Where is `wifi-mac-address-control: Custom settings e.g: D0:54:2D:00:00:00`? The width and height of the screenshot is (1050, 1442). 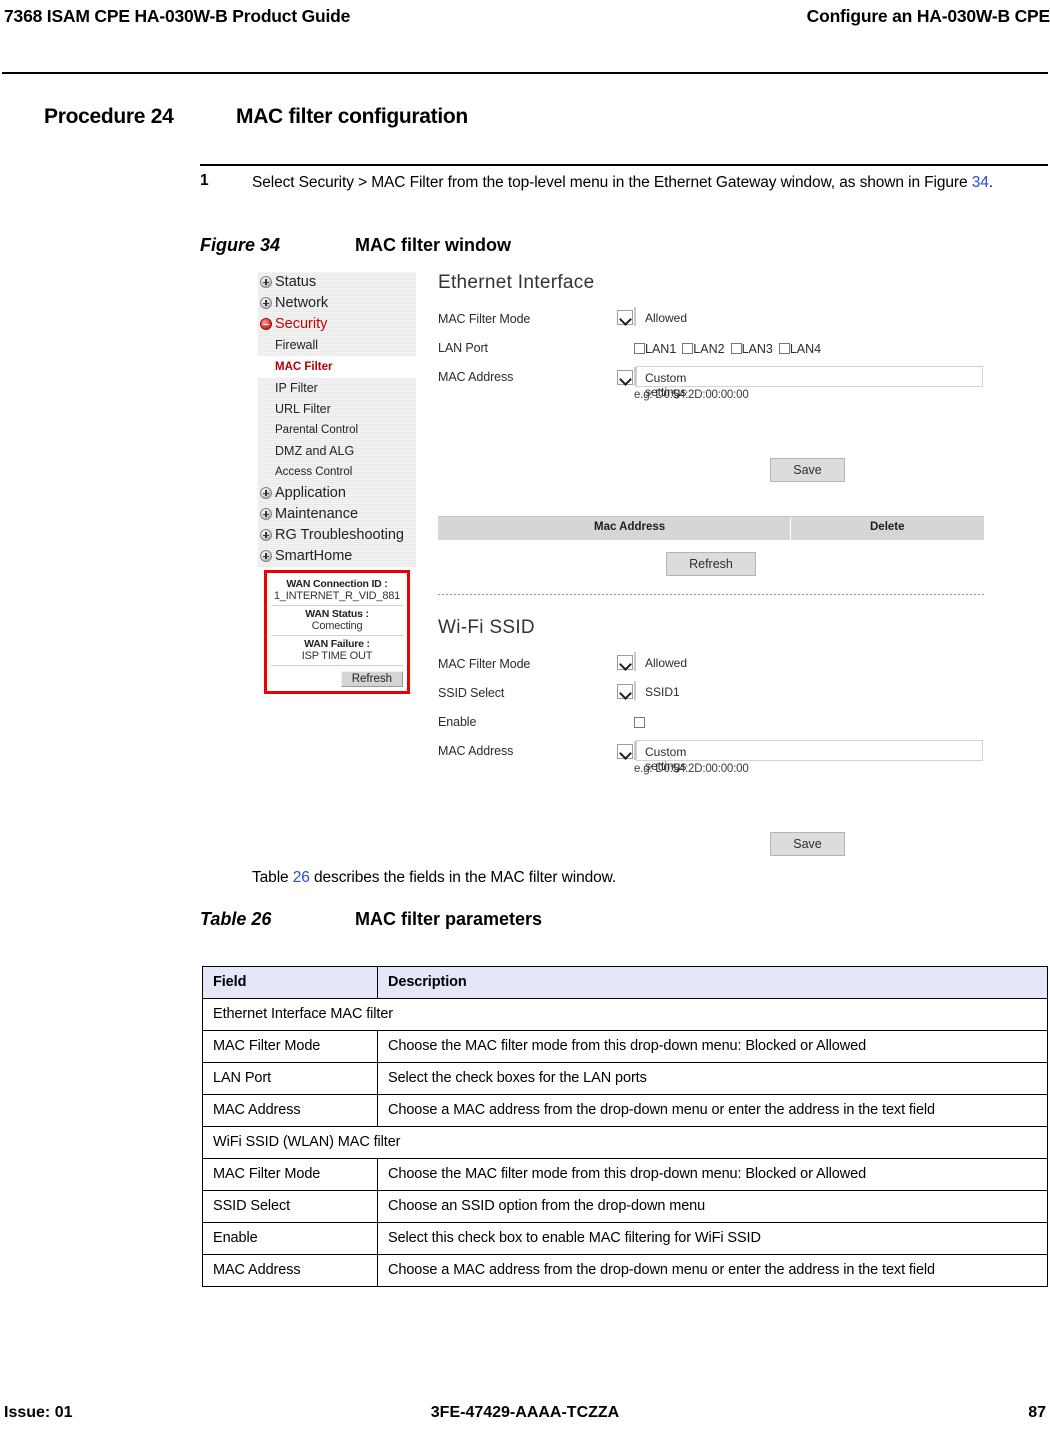 wifi-mac-address-control: Custom settings e.g: D0:54:2D:00:00:00 is located at coordinates (800, 757).